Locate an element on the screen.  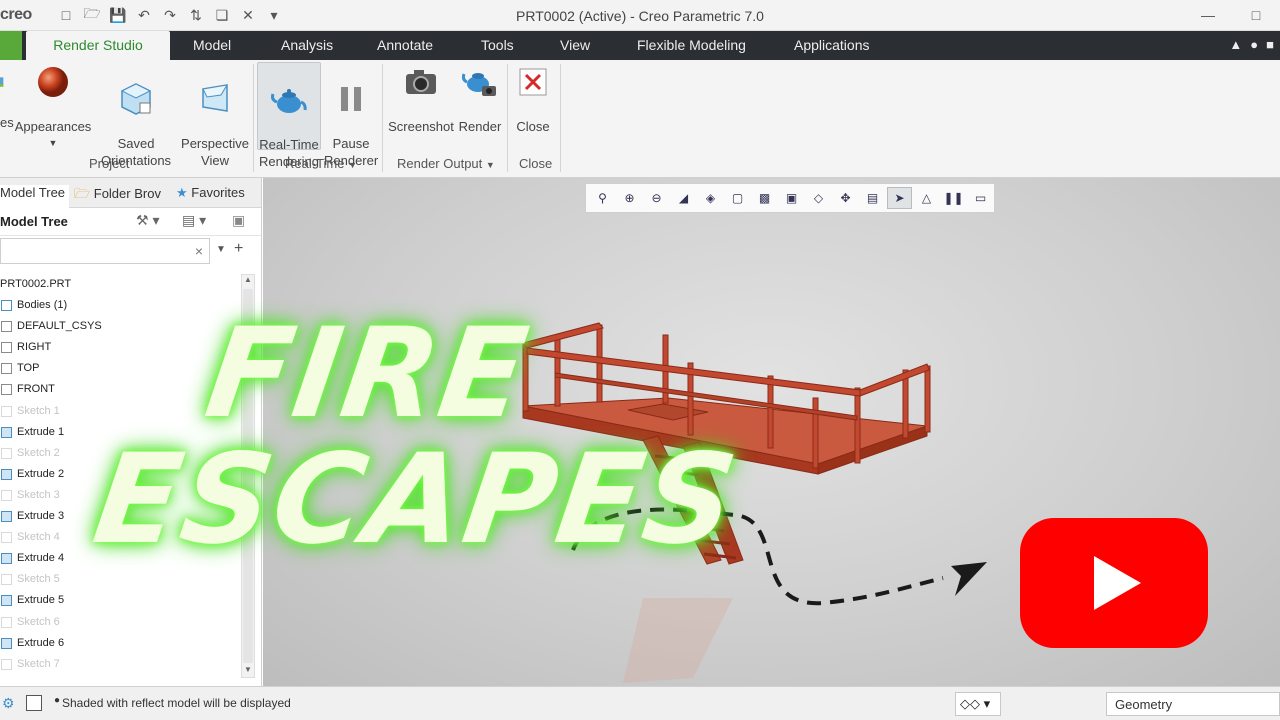
render-teapot-icon is located at coordinates (478, 84).